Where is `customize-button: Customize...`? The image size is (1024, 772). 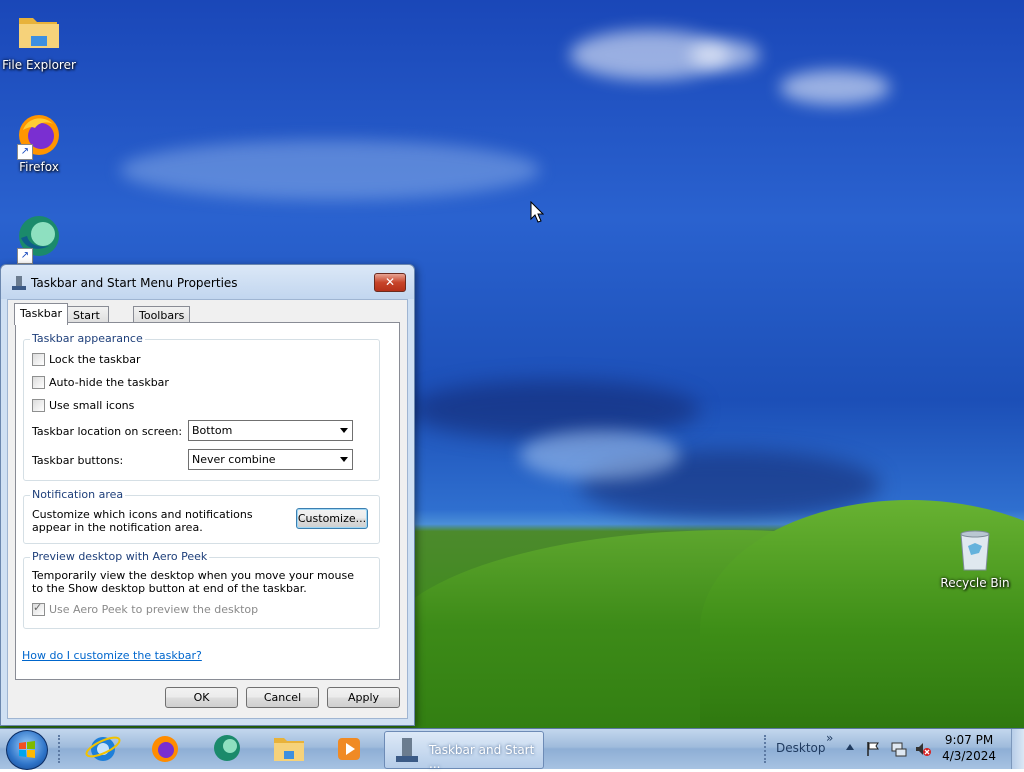
customize-button: Customize... is located at coordinates (332, 518).